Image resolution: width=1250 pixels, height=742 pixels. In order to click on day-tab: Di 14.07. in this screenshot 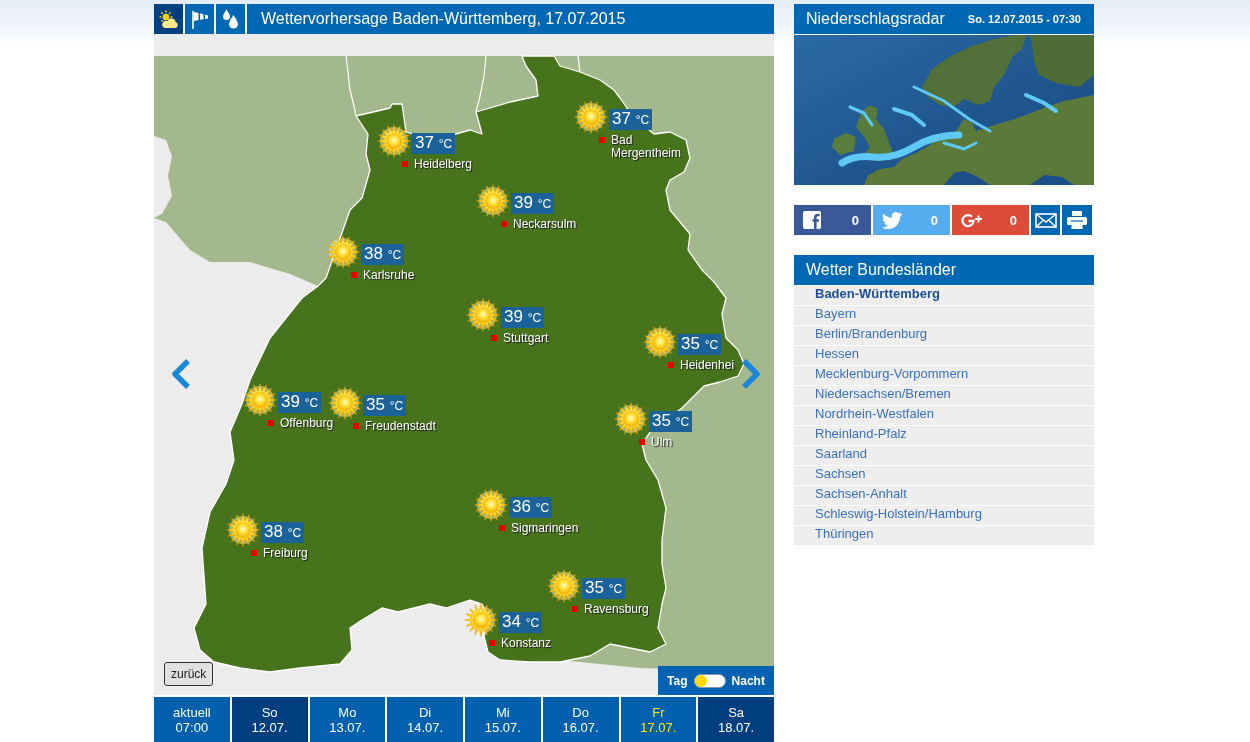, I will do `click(425, 719)`.